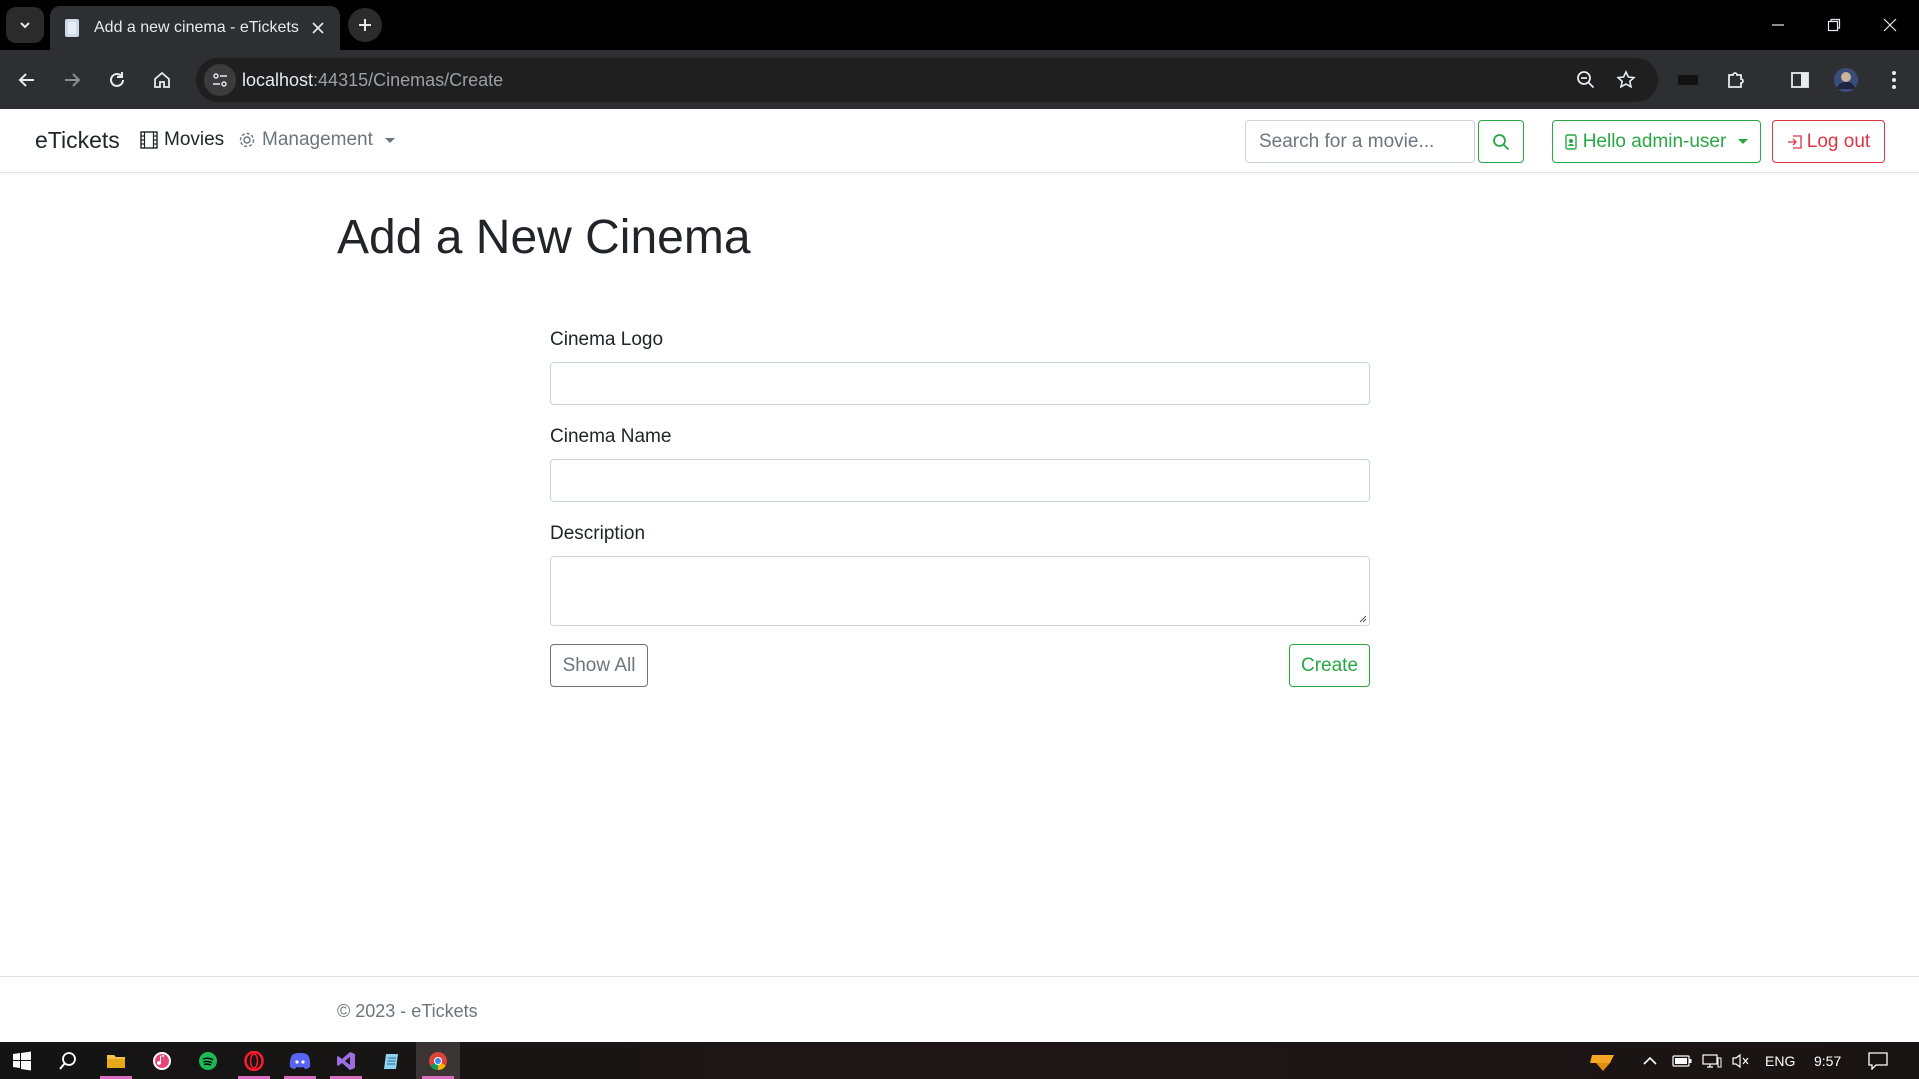 The width and height of the screenshot is (1919, 1079). What do you see at coordinates (960, 383) in the screenshot?
I see `cinema-logo-input` at bounding box center [960, 383].